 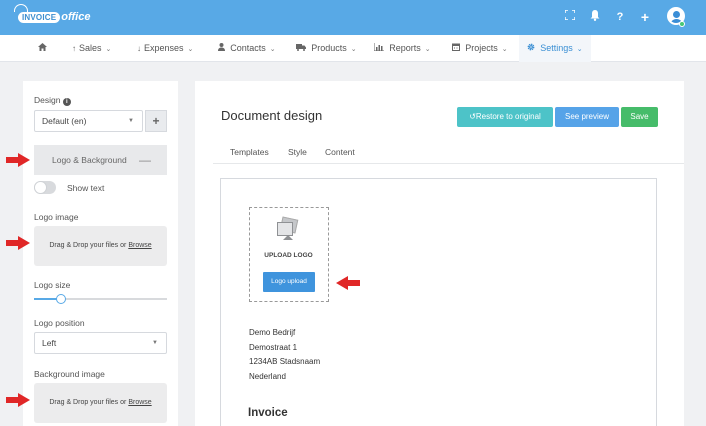 What do you see at coordinates (472, 116) in the screenshot?
I see `undo-icon: ↺` at bounding box center [472, 116].